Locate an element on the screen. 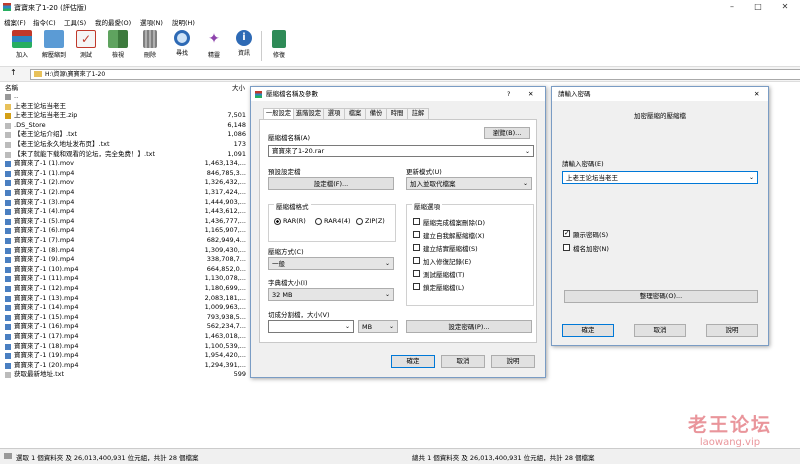 This screenshot has height=464, width=800. password-dialog-close-icon: ✕ is located at coordinates (756, 94).